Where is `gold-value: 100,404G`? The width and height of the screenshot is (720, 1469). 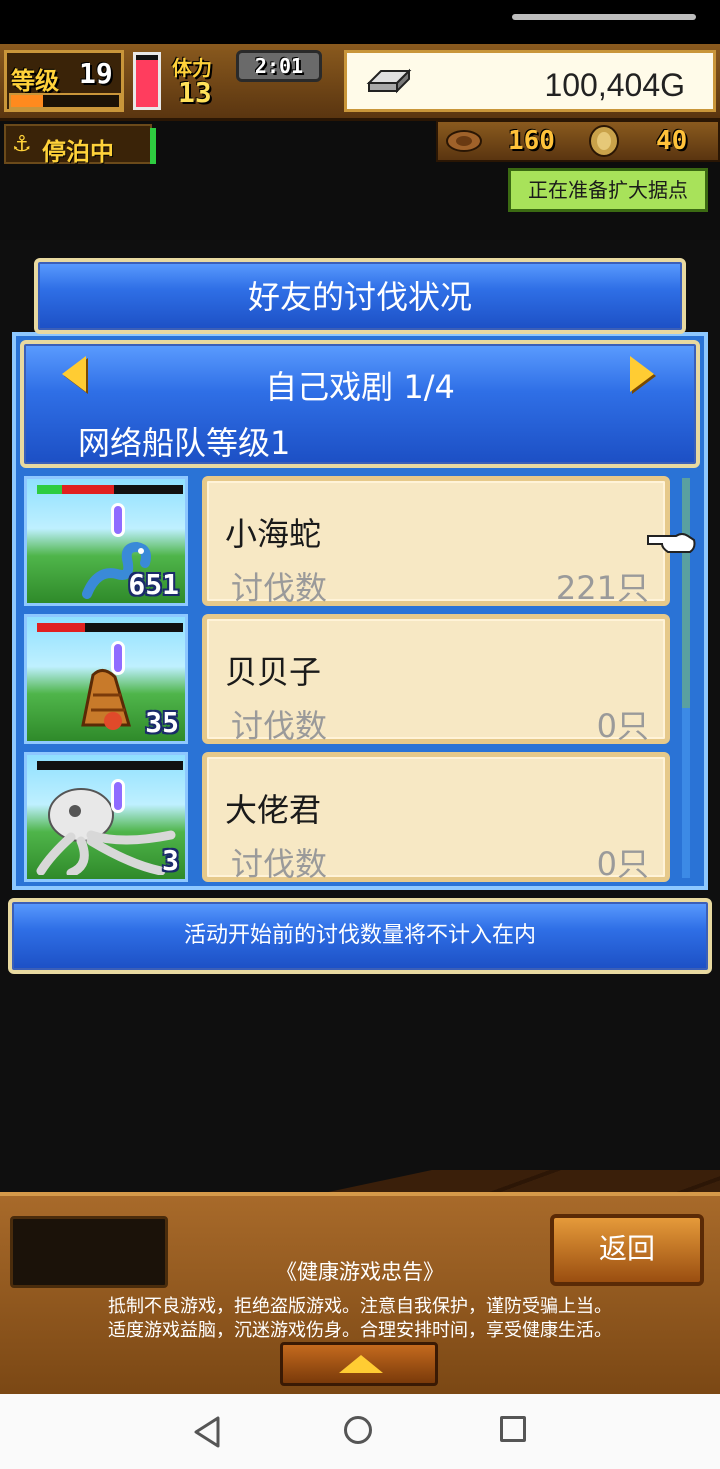 gold-value: 100,404G is located at coordinates (614, 85).